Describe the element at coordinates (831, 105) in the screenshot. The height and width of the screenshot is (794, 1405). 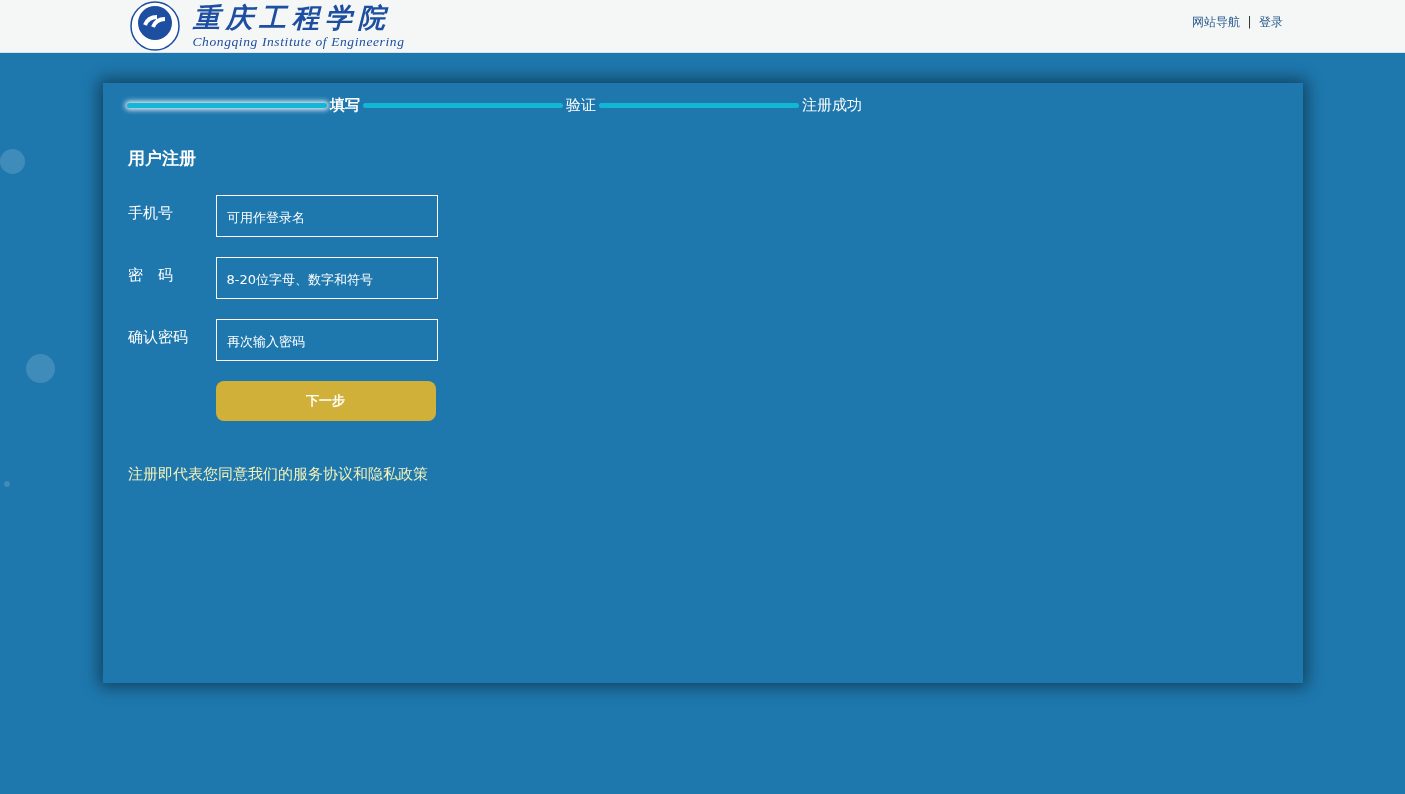
I see `step-label: 注册成功` at that location.